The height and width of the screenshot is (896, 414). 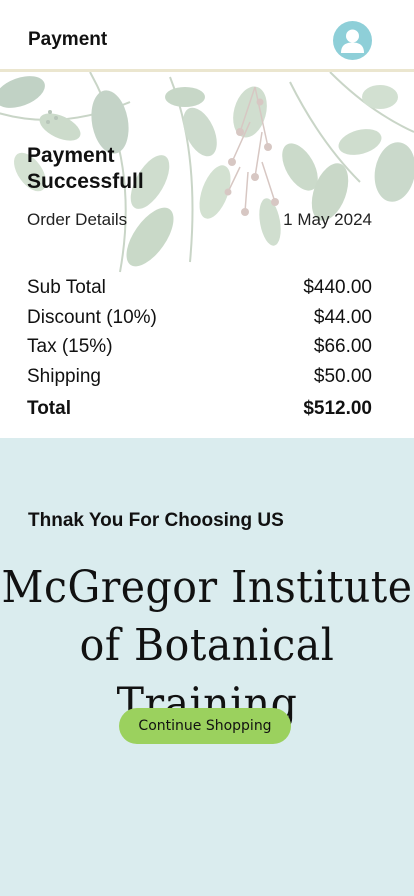 I want to click on user-icon, so click(x=352, y=41).